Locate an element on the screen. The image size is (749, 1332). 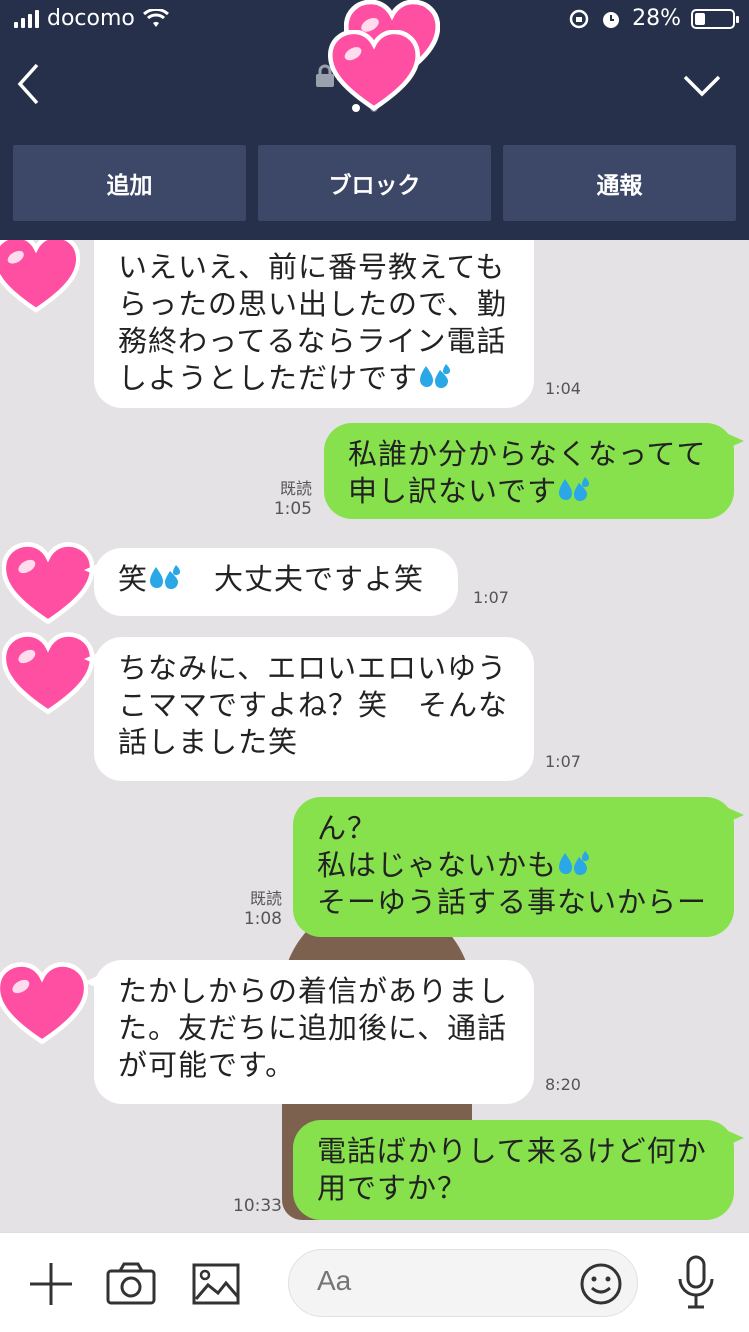
battery-icon is located at coordinates (715, 18).